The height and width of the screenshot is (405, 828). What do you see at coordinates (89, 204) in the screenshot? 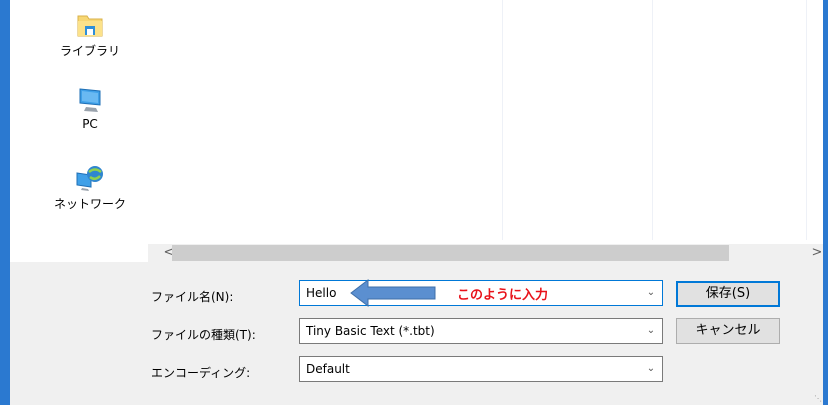
I see `nav-item-label: ネットワーク` at bounding box center [89, 204].